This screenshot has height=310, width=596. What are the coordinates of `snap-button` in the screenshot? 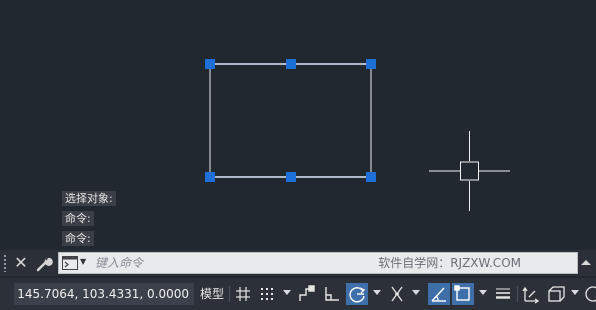 It's located at (267, 294).